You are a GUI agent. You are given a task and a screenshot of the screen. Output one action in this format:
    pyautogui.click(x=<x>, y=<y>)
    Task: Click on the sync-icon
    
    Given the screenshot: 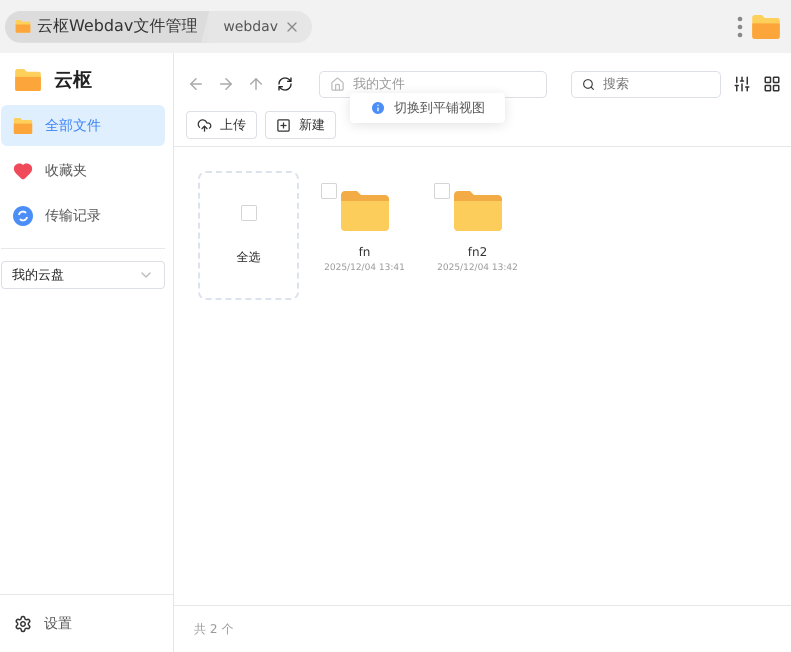 What is the action you would take?
    pyautogui.click(x=23, y=216)
    